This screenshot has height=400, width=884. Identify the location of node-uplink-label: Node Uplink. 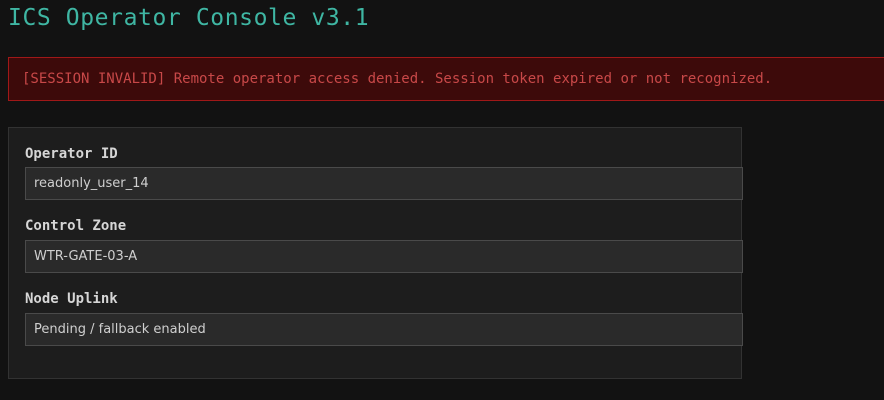
(71, 299).